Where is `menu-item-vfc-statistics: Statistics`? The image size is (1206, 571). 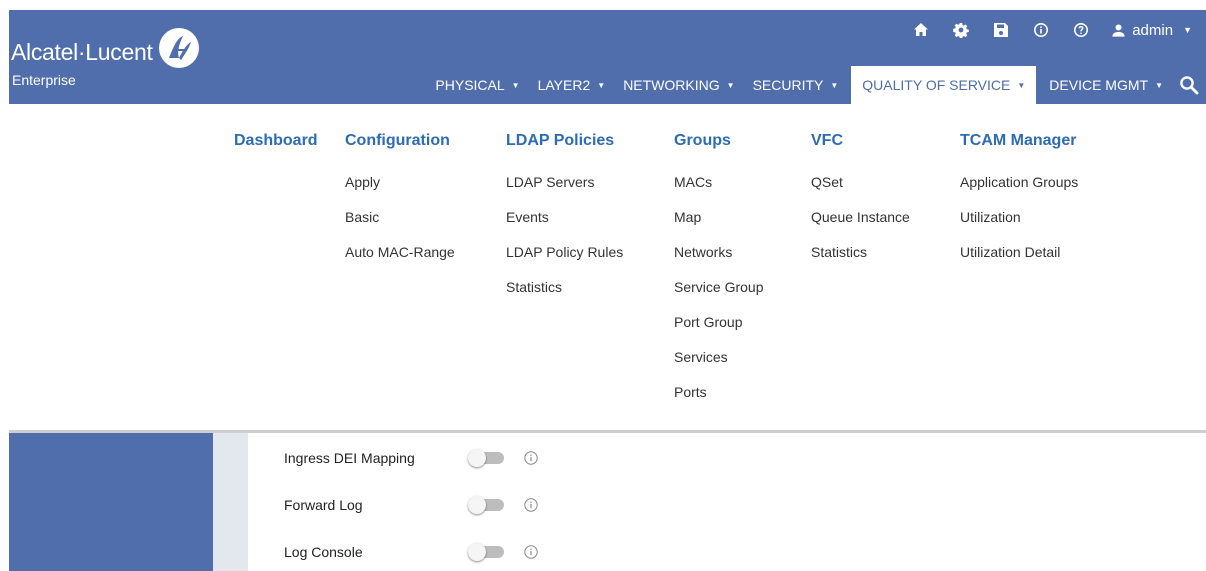
menu-item-vfc-statistics: Statistics is located at coordinates (860, 252).